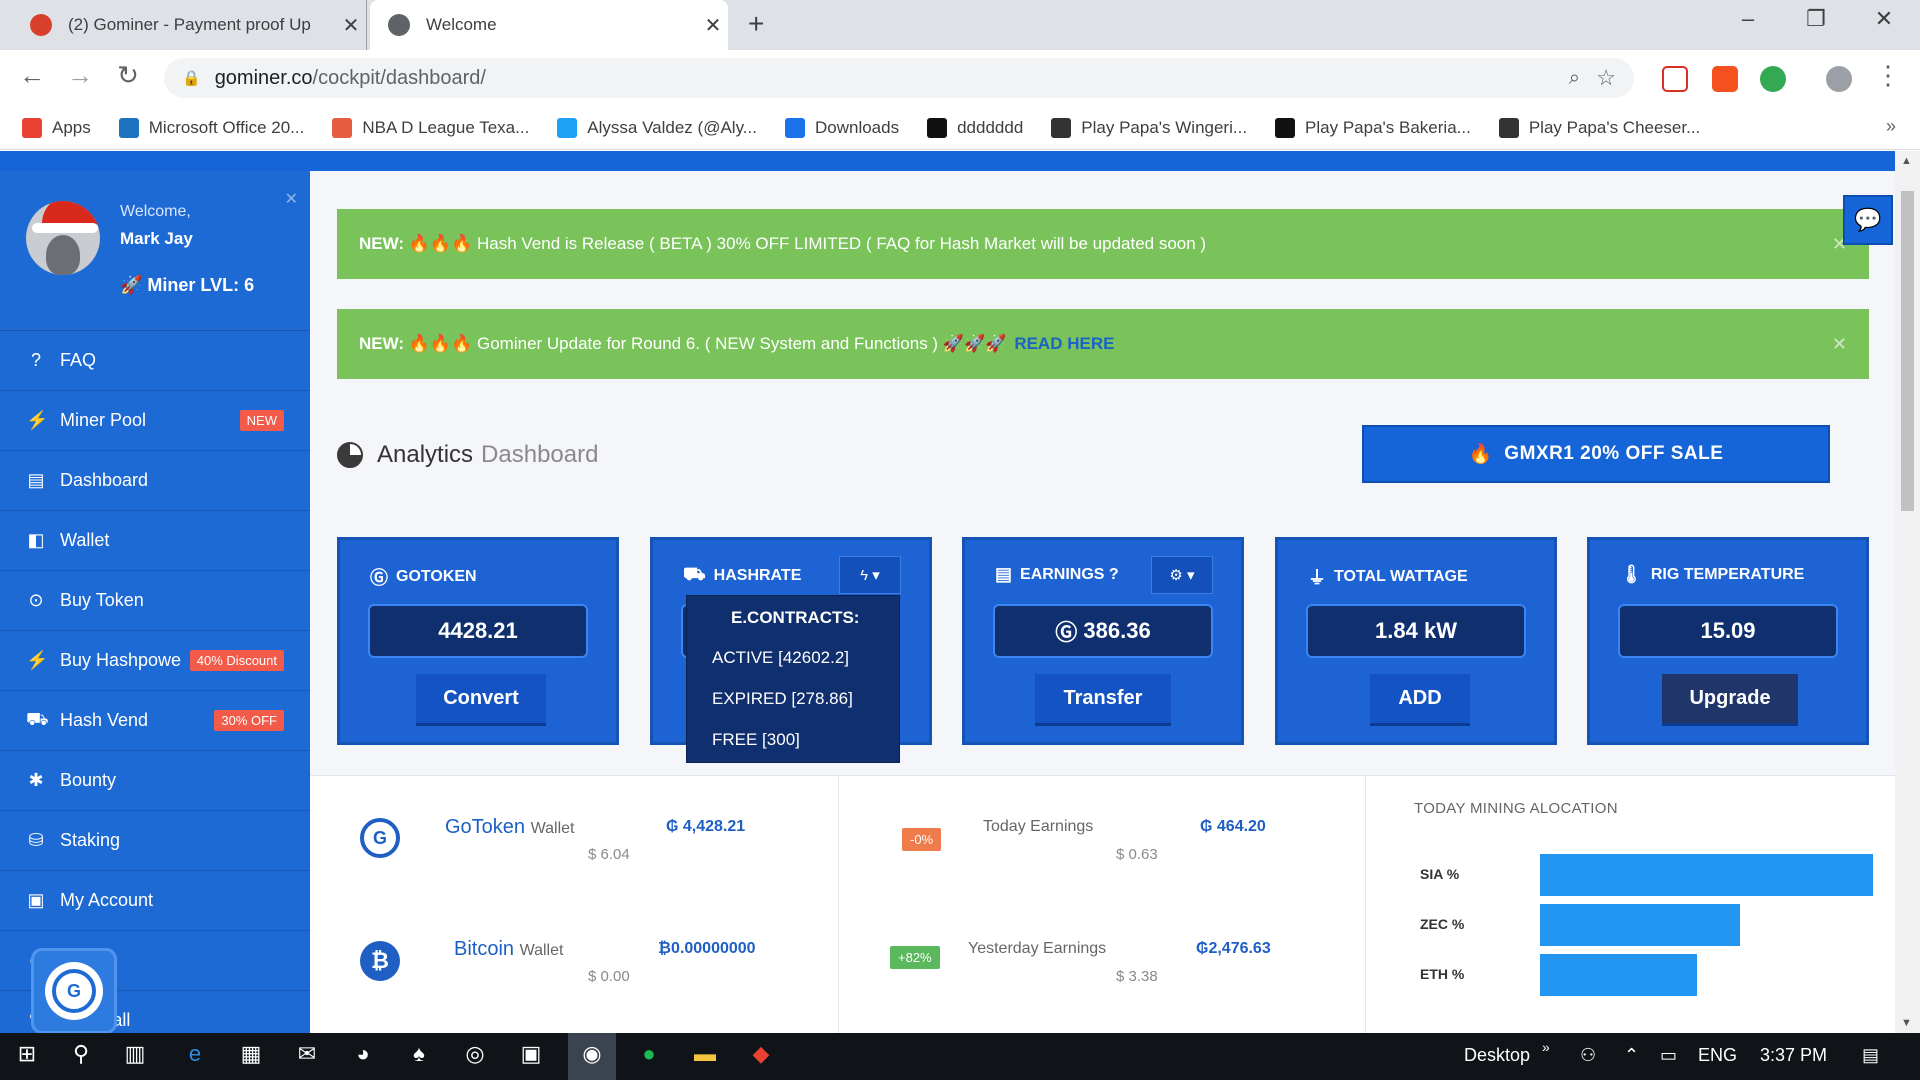 The width and height of the screenshot is (1920, 1080). Describe the element at coordinates (80, 75) in the screenshot. I see `forward-icon: →` at that location.